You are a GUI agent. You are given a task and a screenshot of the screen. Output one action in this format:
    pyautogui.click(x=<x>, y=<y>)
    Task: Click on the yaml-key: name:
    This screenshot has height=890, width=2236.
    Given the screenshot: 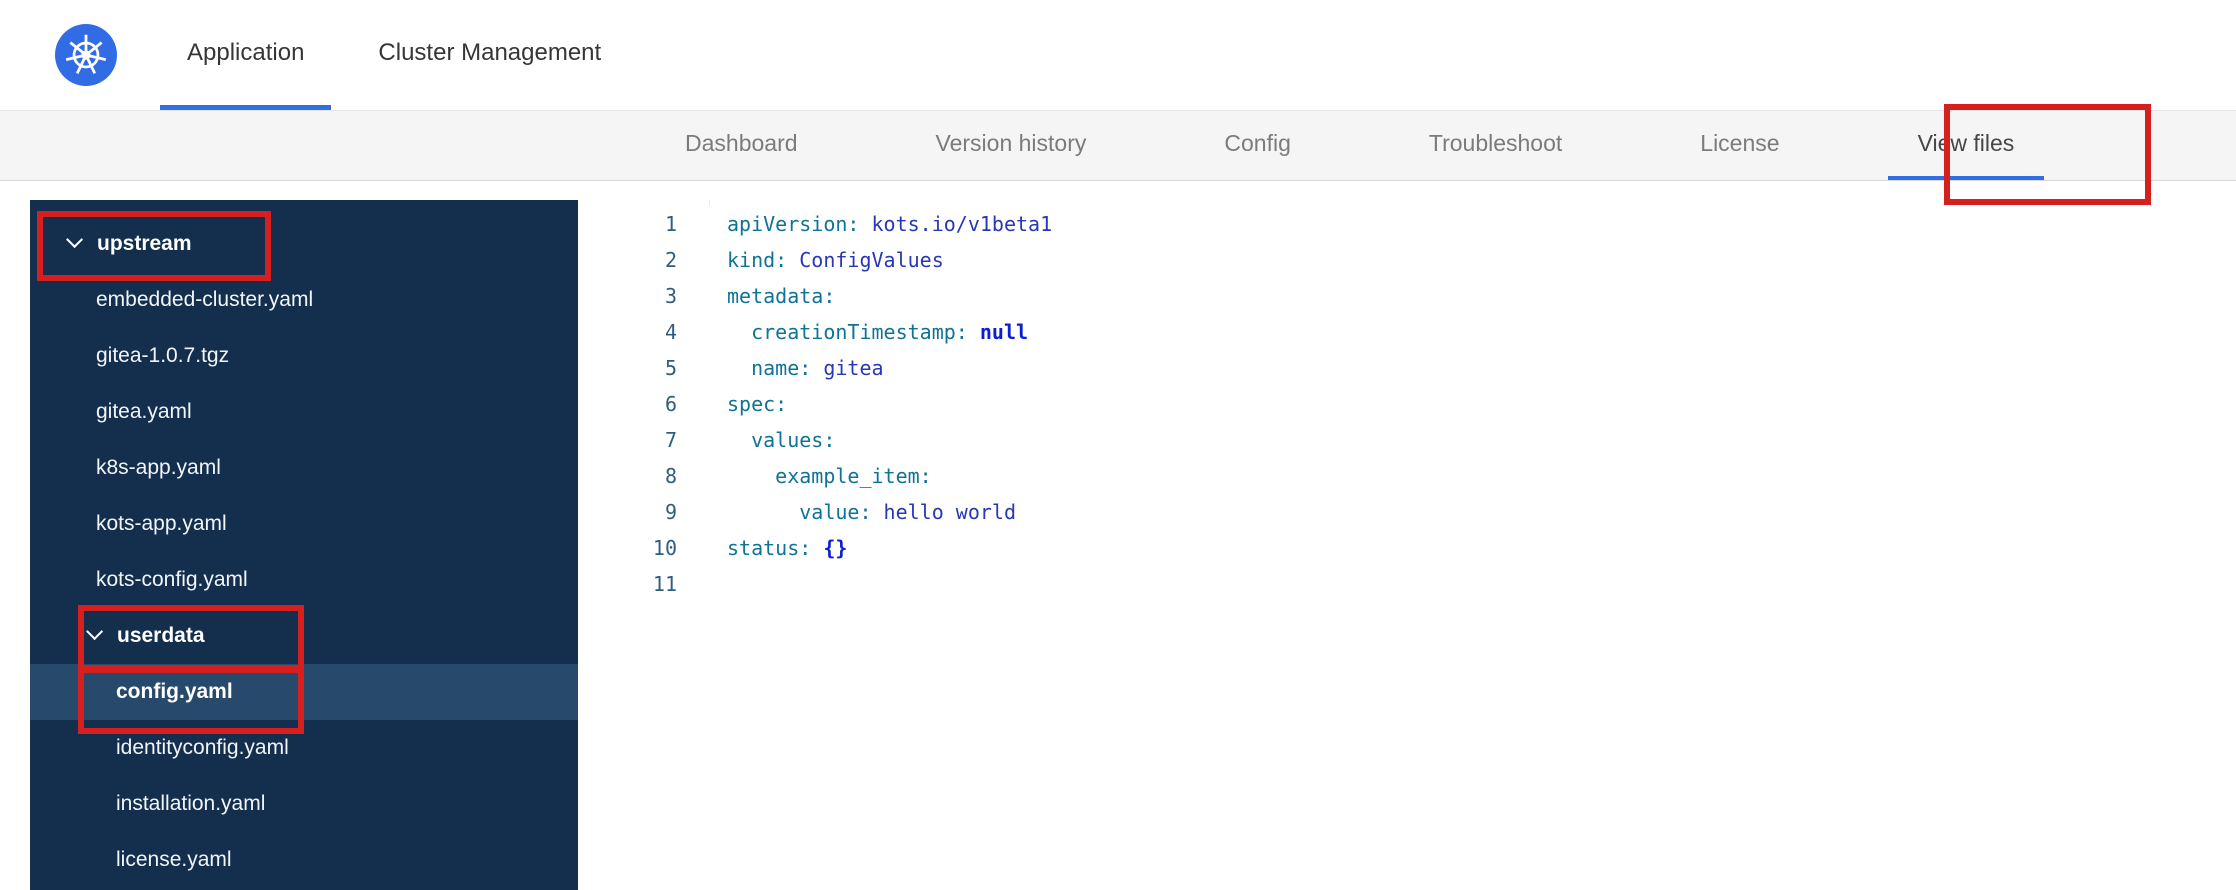 What is the action you would take?
    pyautogui.click(x=769, y=368)
    